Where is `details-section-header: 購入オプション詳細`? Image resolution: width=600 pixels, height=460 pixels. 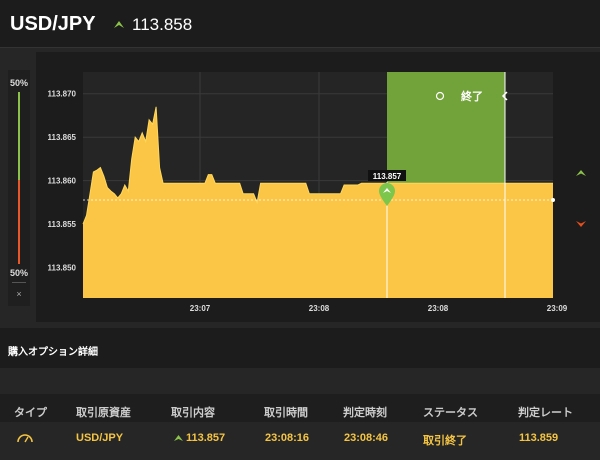
details-section-header: 購入オプション詳細 is located at coordinates (300, 348).